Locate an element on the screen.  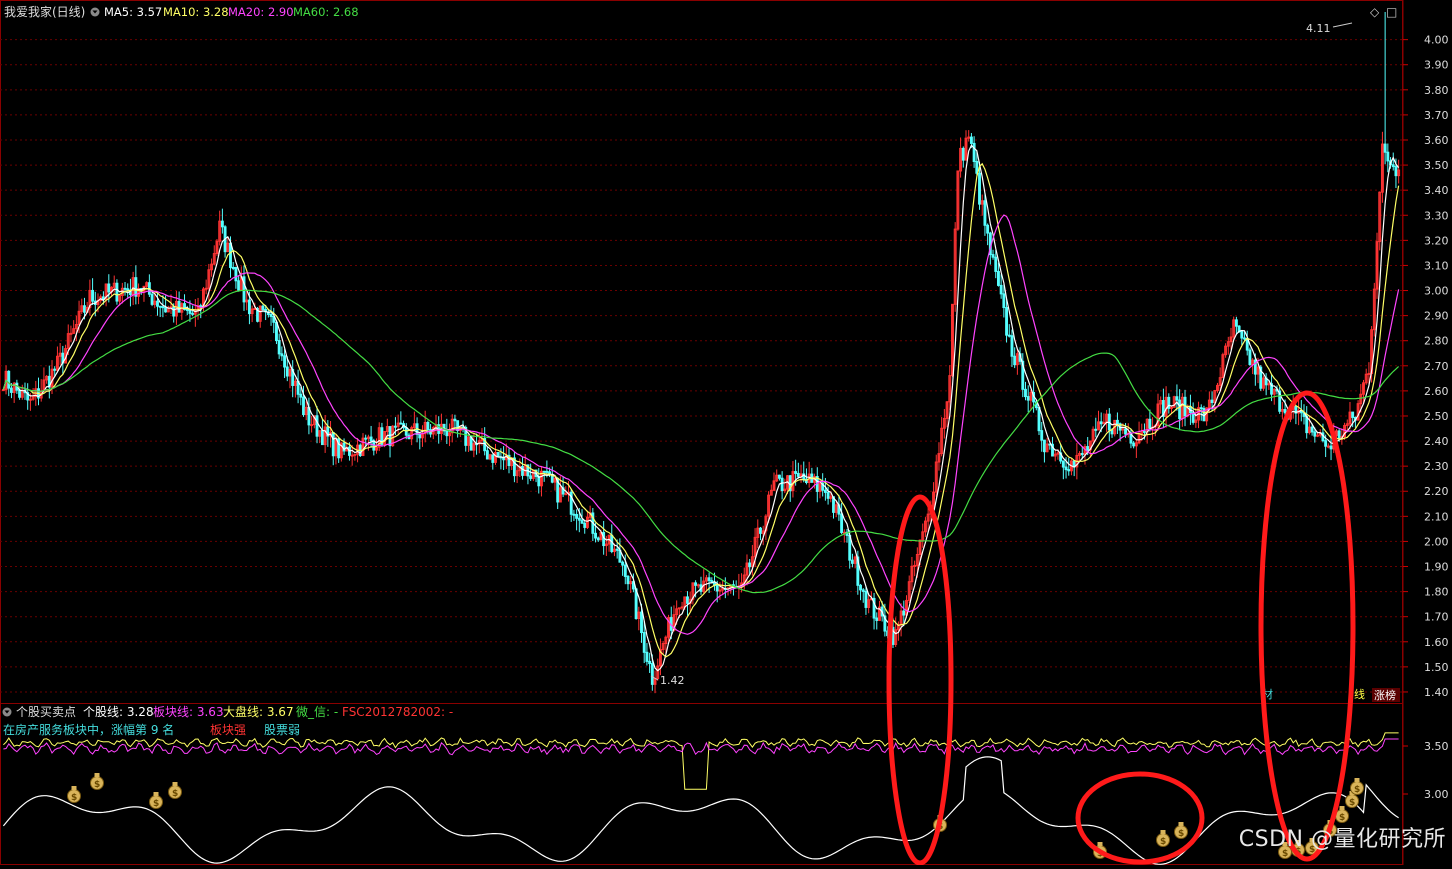
price-axis-label: 3.90 is located at coordinates (1436, 65).